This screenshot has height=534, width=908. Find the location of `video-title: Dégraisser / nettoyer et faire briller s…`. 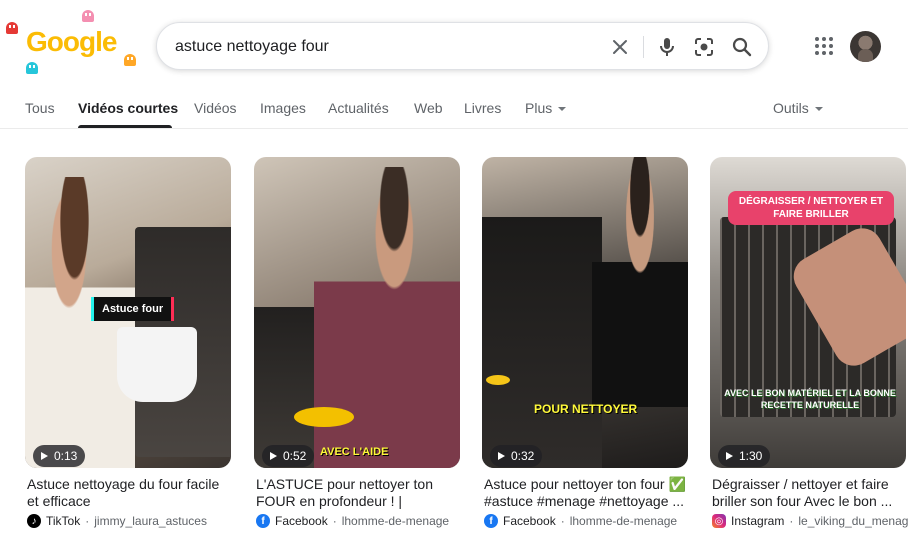

video-title: Dégraisser / nettoyer et faire briller s… is located at coordinates (810, 493).